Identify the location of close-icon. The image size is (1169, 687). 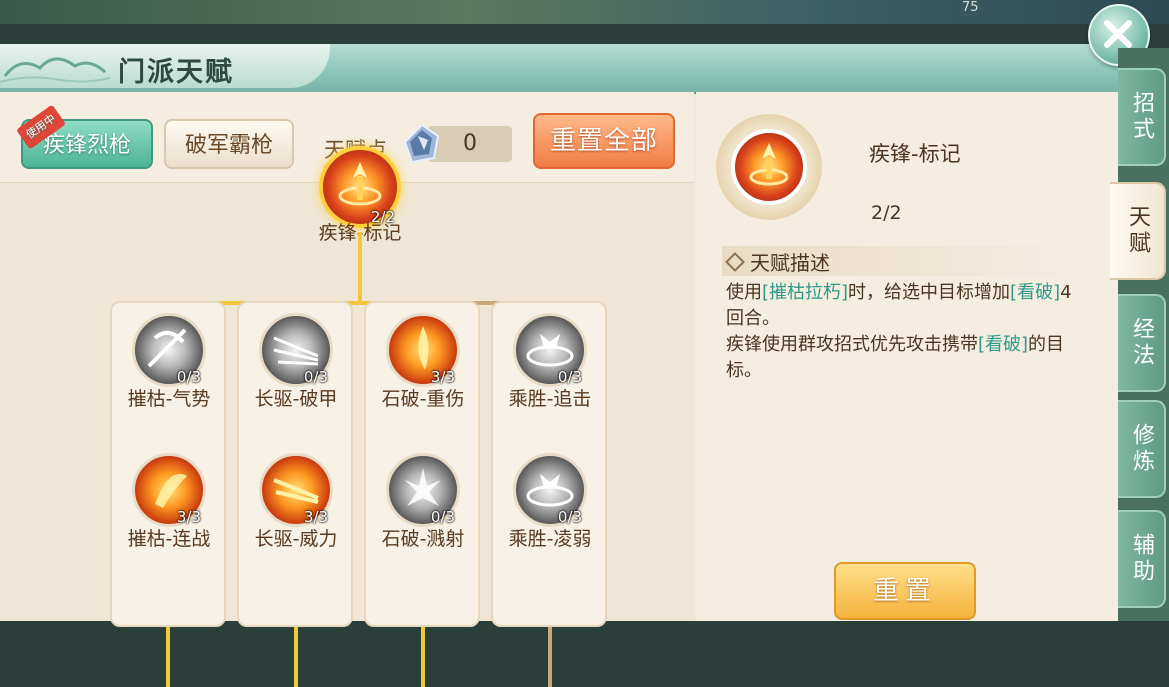
(1118, 34).